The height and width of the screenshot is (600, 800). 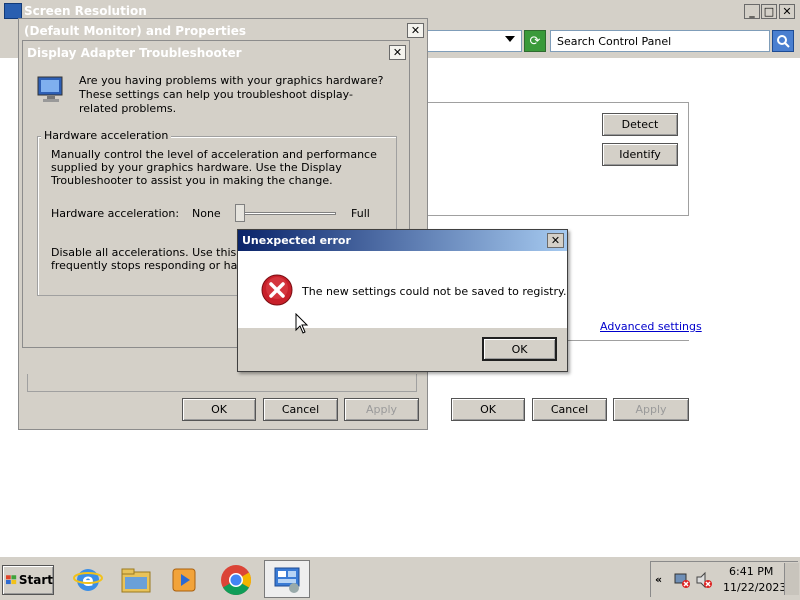 I want to click on show-desktop-button, so click(x=791, y=579).